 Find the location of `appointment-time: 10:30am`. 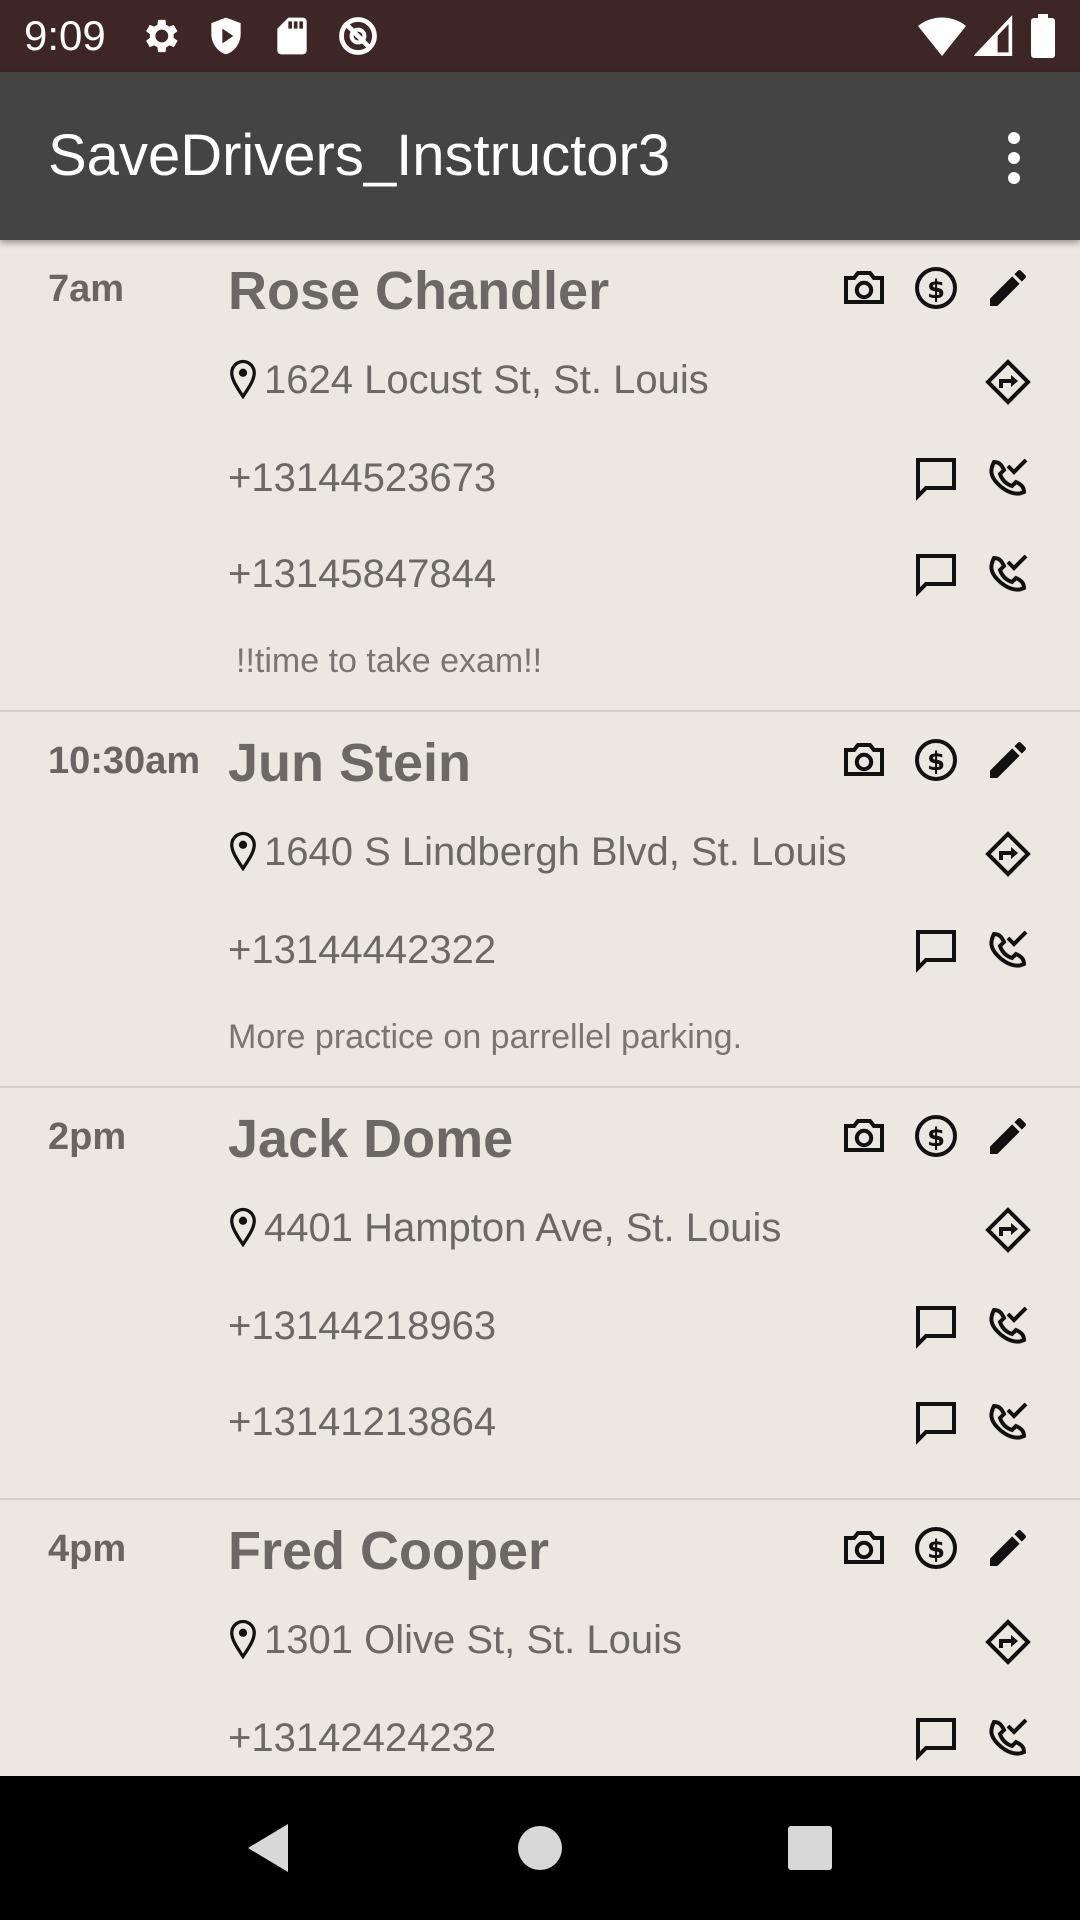

appointment-time: 10:30am is located at coordinates (124, 761).